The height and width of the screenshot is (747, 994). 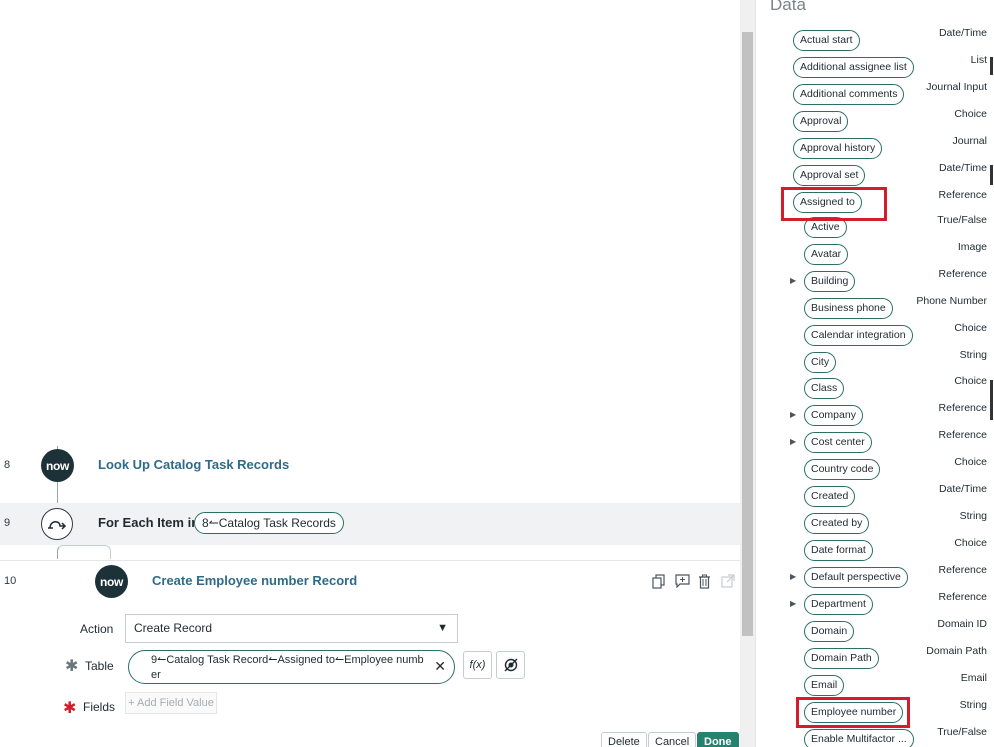 What do you see at coordinates (497, 495) in the screenshot?
I see `list-item: Created Date/Time` at bounding box center [497, 495].